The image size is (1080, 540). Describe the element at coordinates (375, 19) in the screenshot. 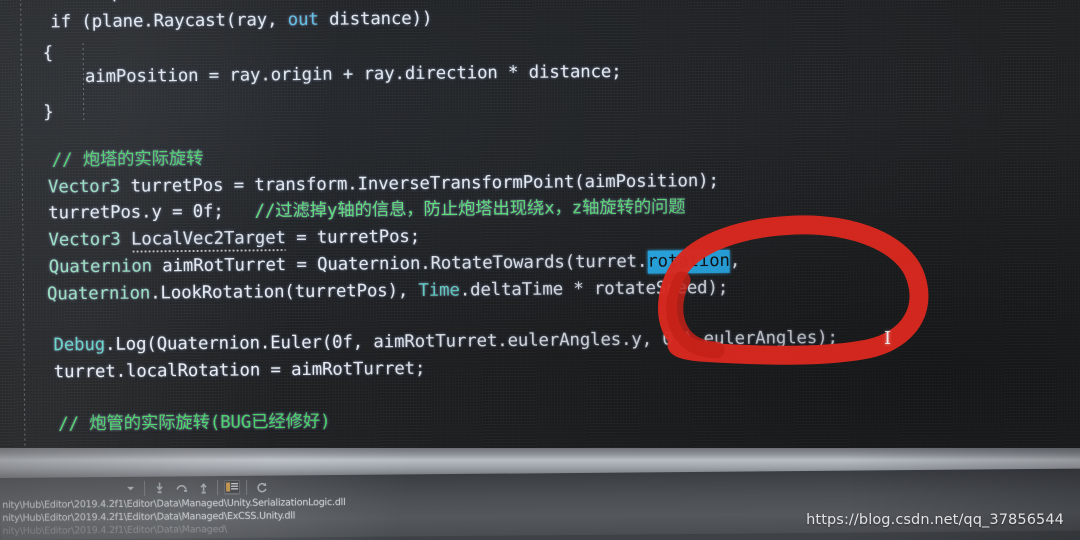

I see `code-line-2-b: distance))` at that location.